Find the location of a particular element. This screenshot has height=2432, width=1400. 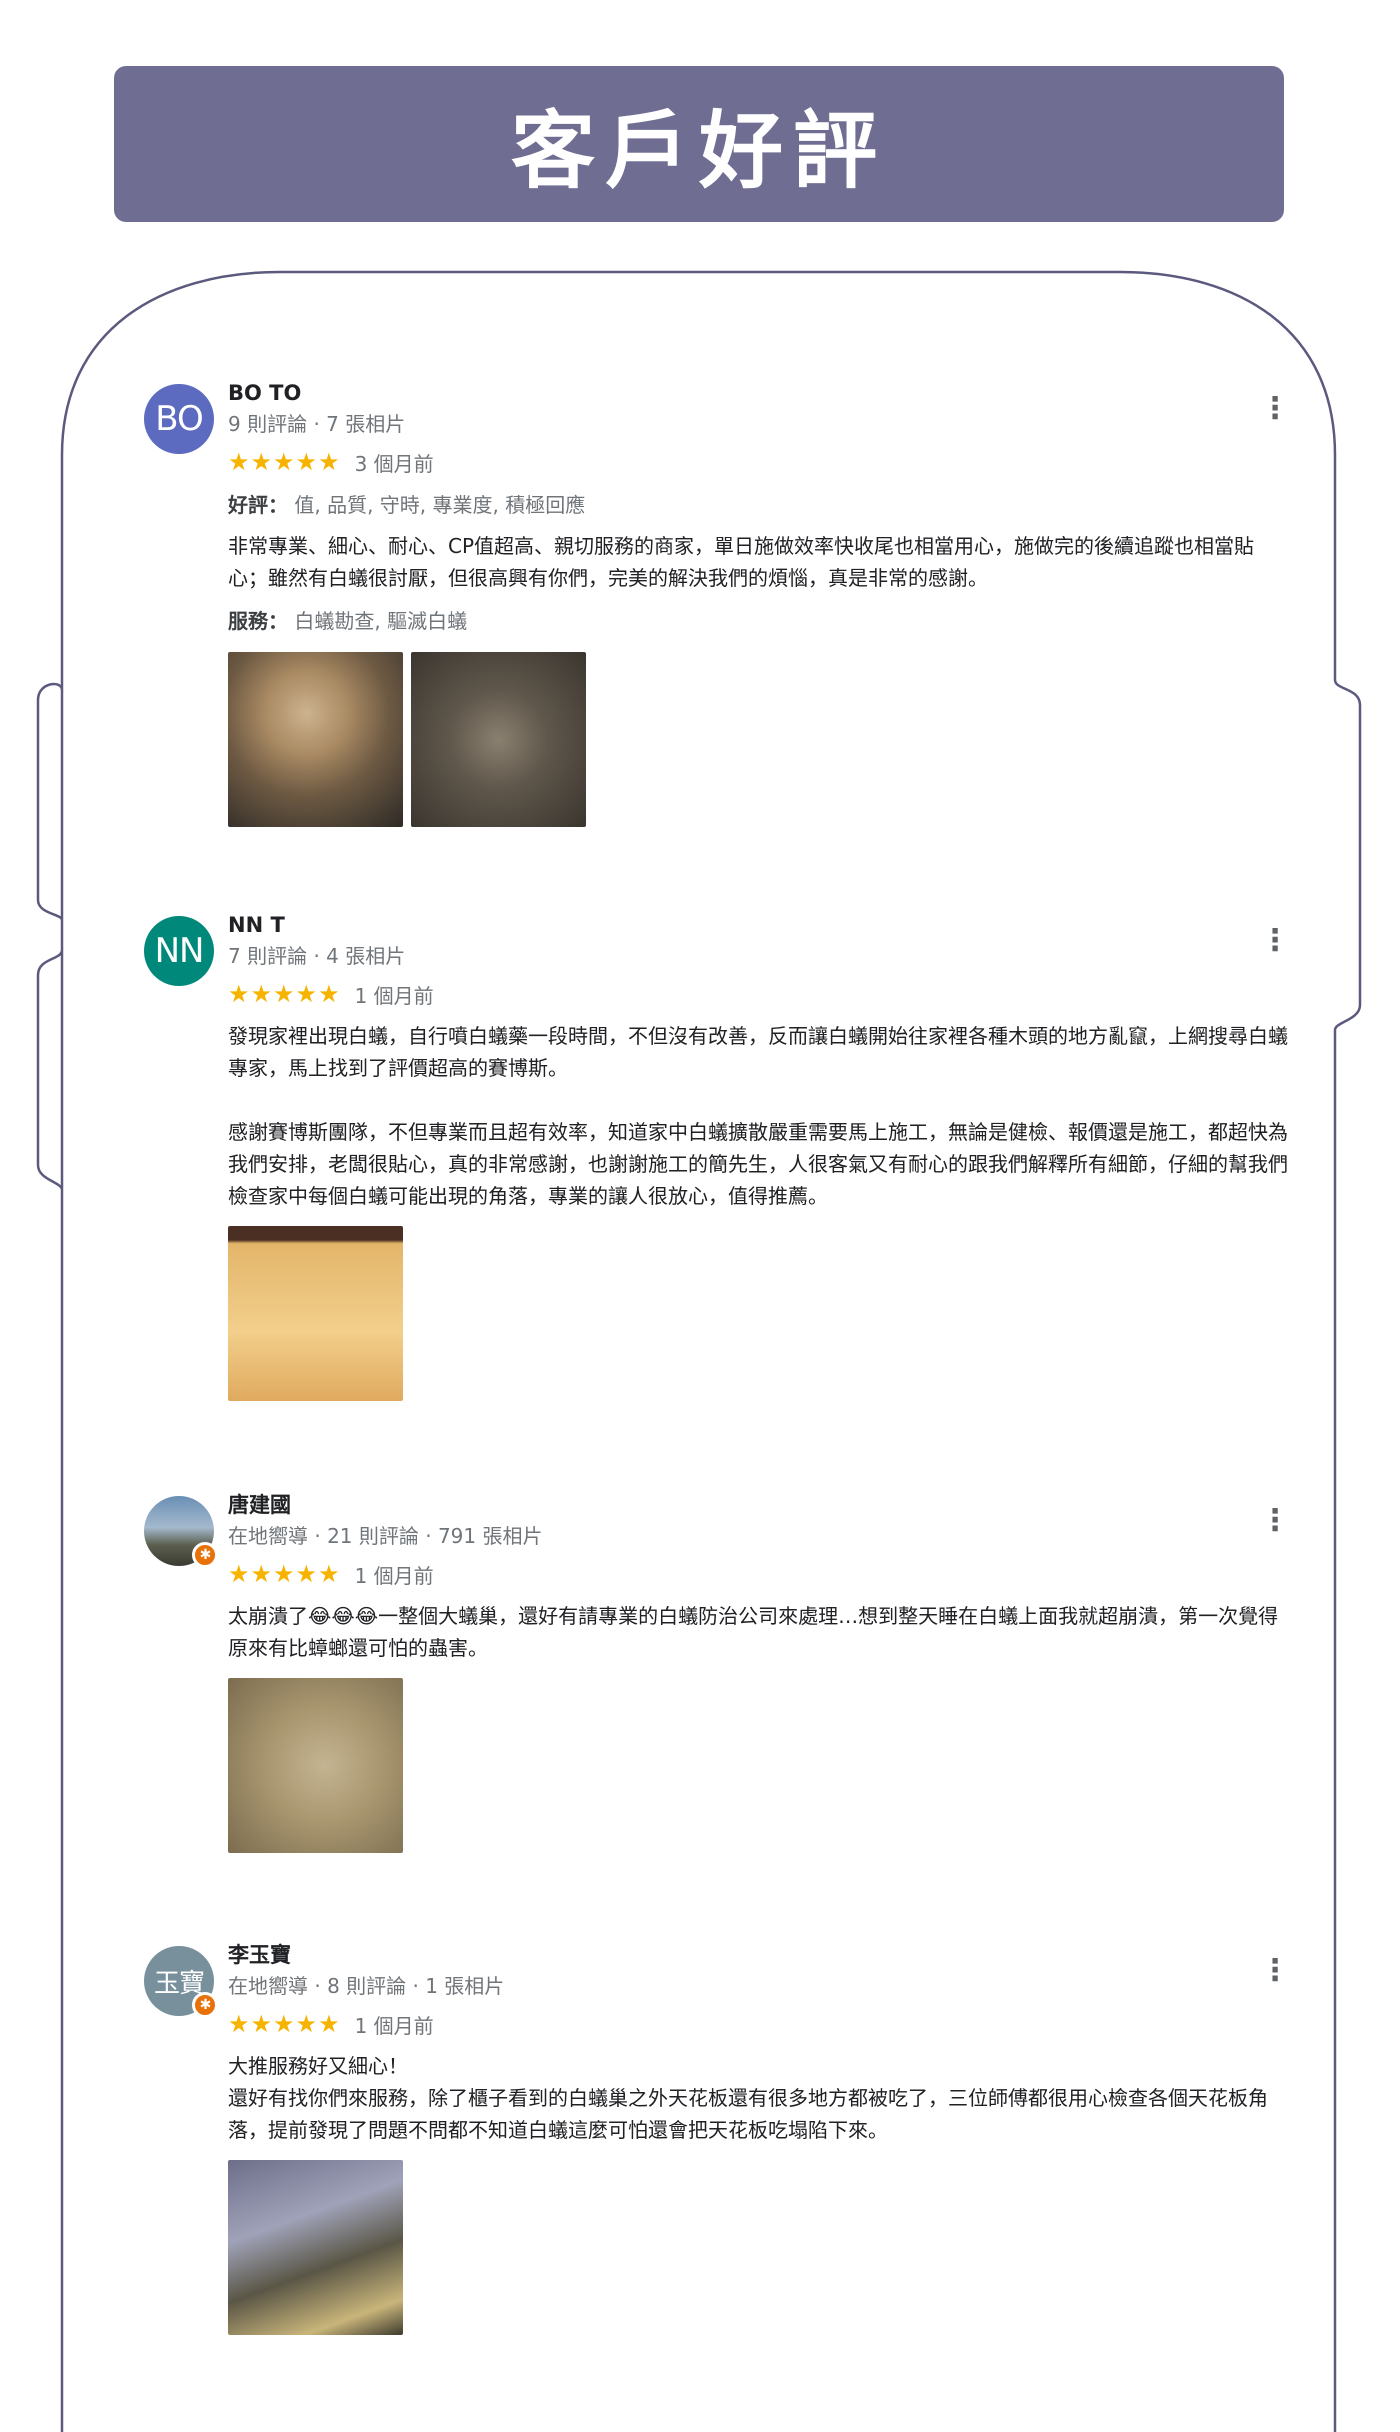

reviewer-name: NN T is located at coordinates (758, 925).